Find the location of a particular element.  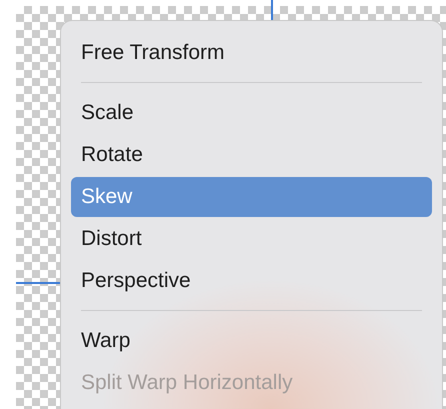

menu-item: Scale is located at coordinates (251, 113).